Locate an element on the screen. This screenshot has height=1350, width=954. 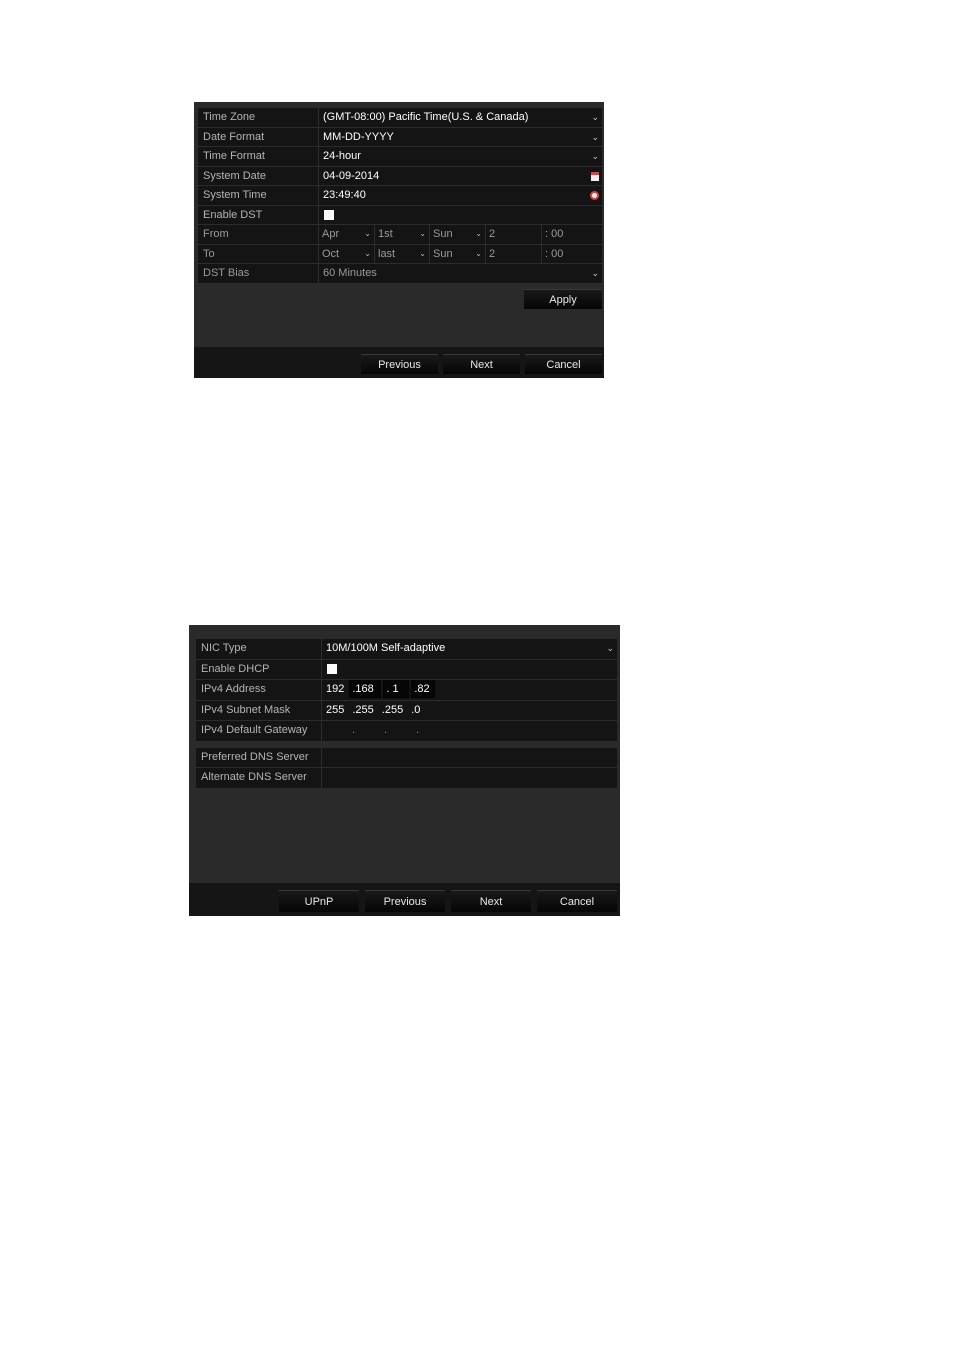
time-format-value: 24-hour is located at coordinates (342, 156).